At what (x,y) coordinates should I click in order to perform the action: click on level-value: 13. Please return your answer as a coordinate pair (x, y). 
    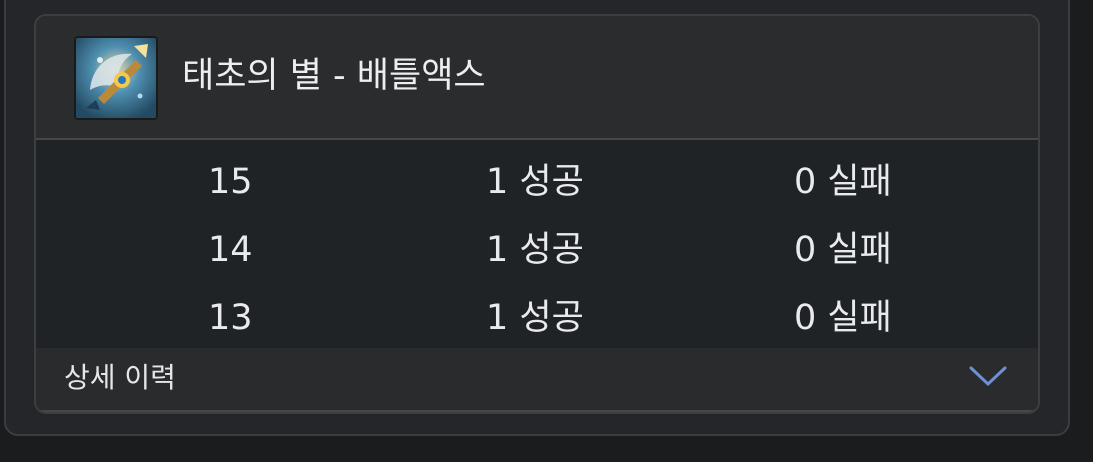
    Looking at the image, I should click on (230, 318).